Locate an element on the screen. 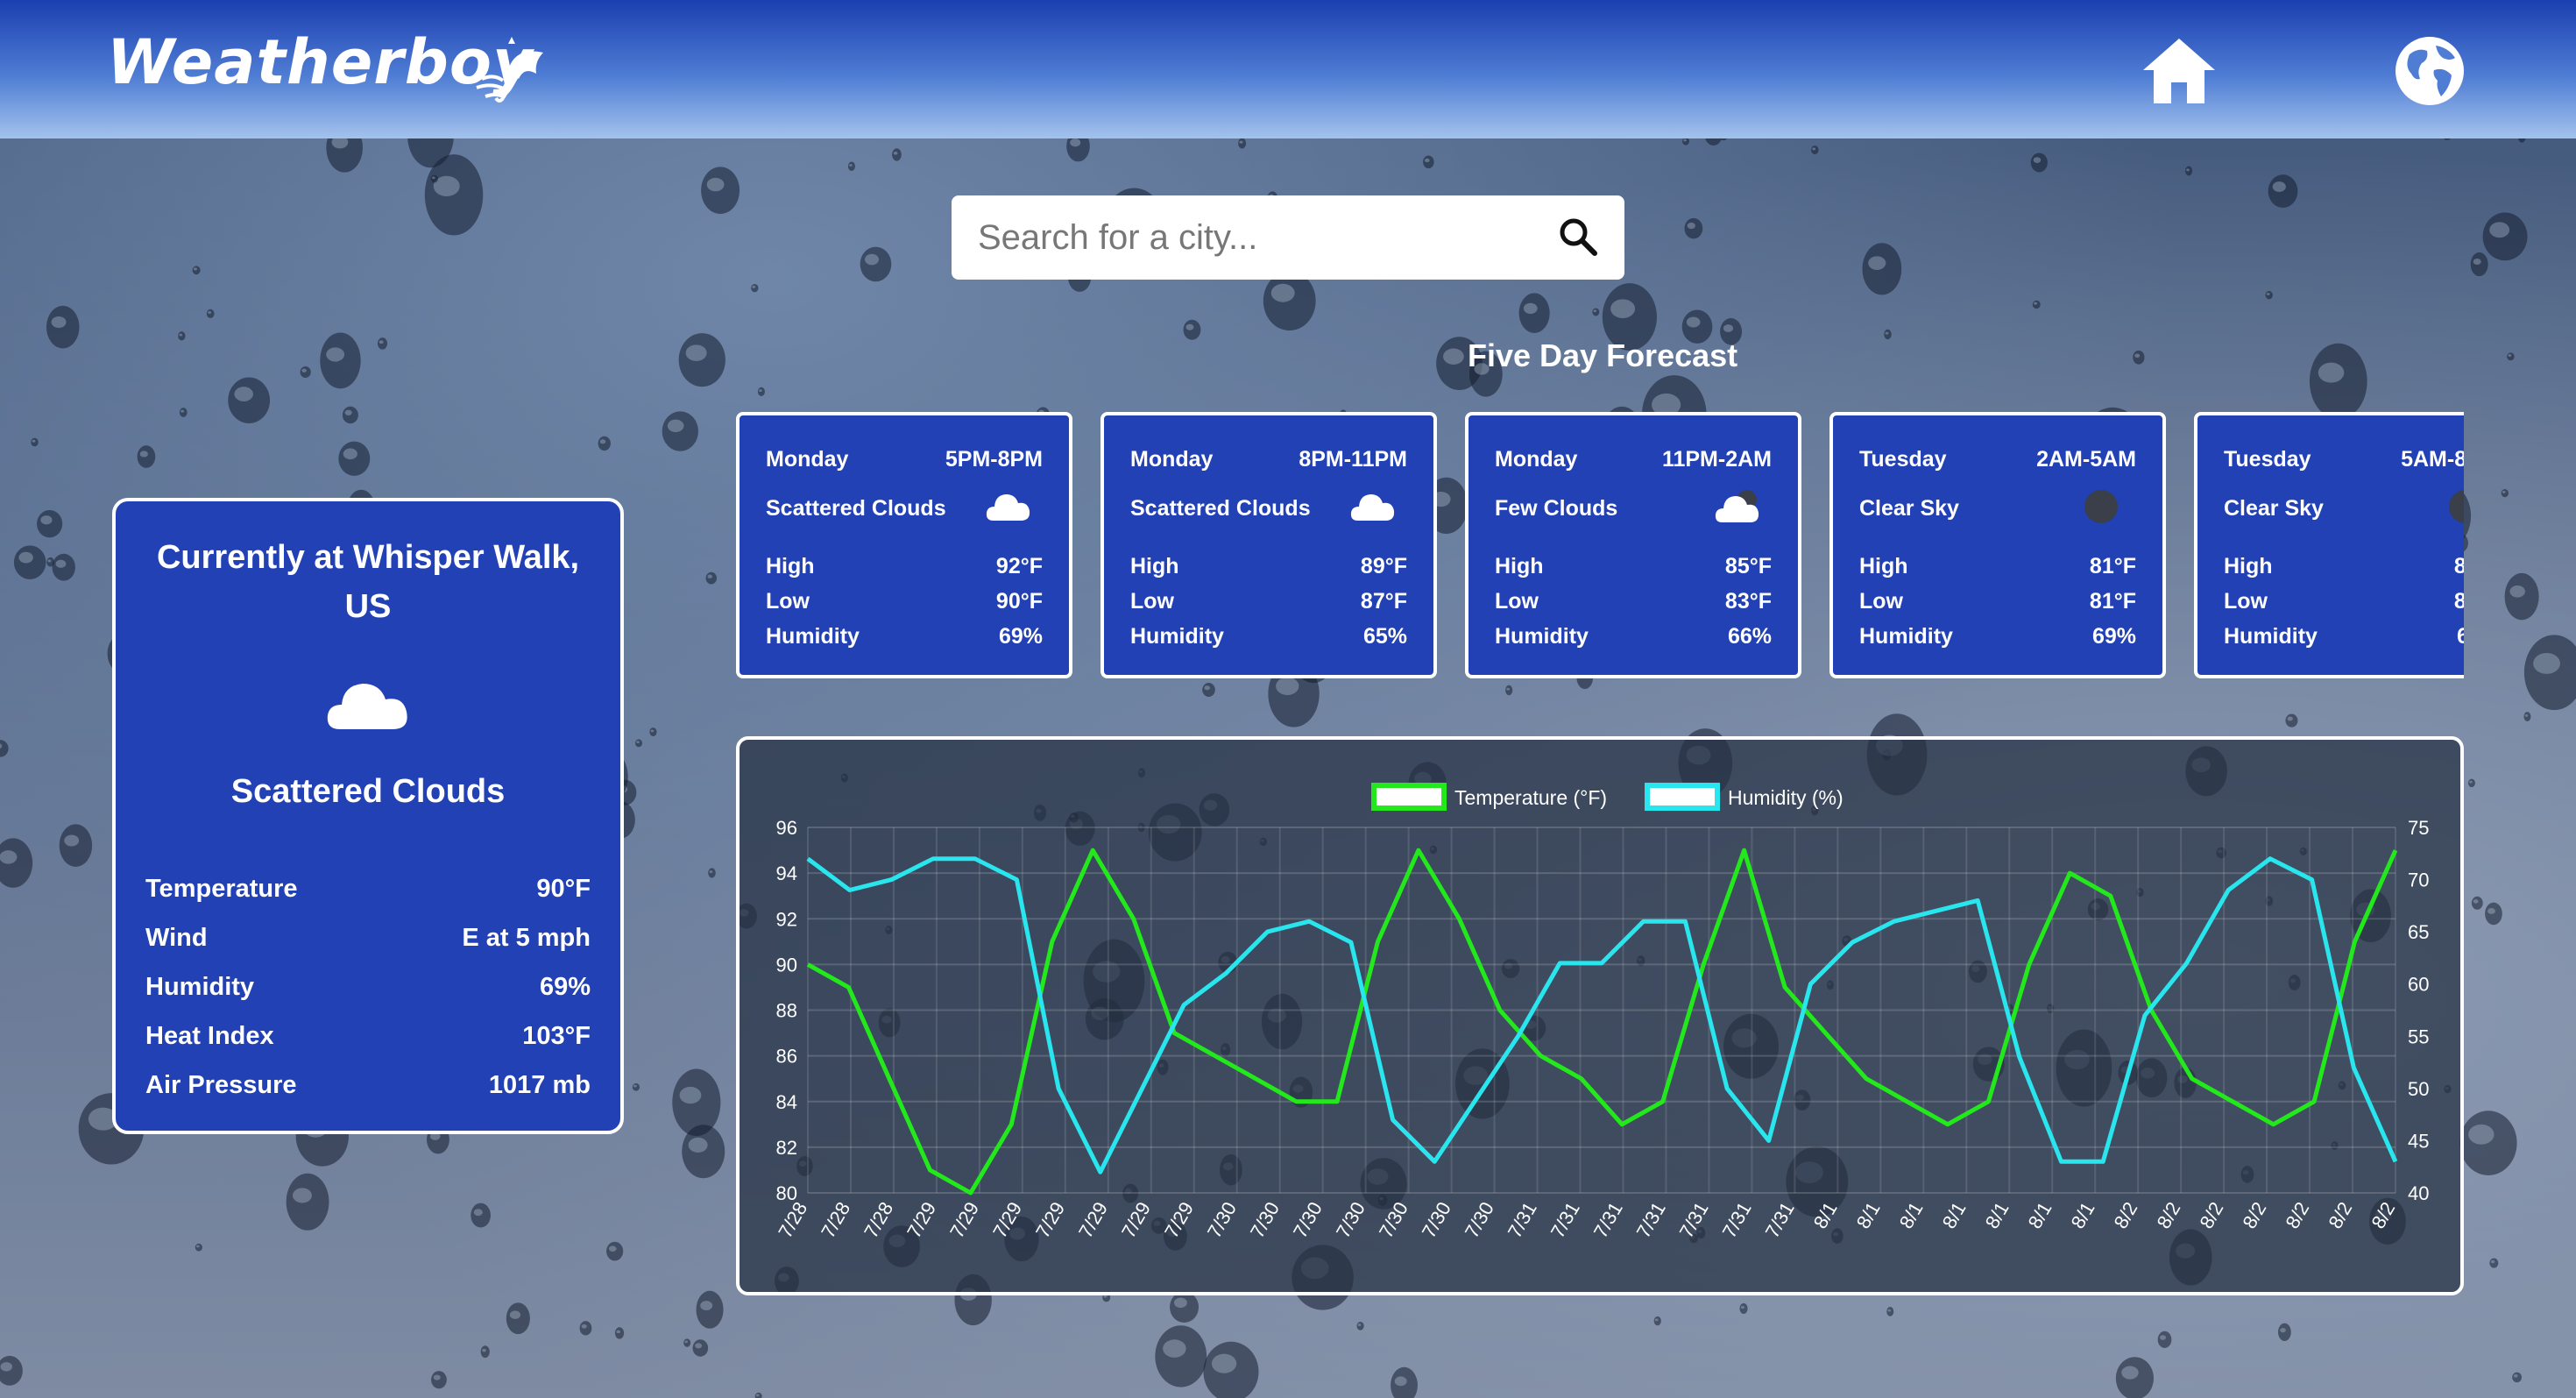 This screenshot has width=2576, height=1398. current-row-label: Air Pressure is located at coordinates (221, 1085).